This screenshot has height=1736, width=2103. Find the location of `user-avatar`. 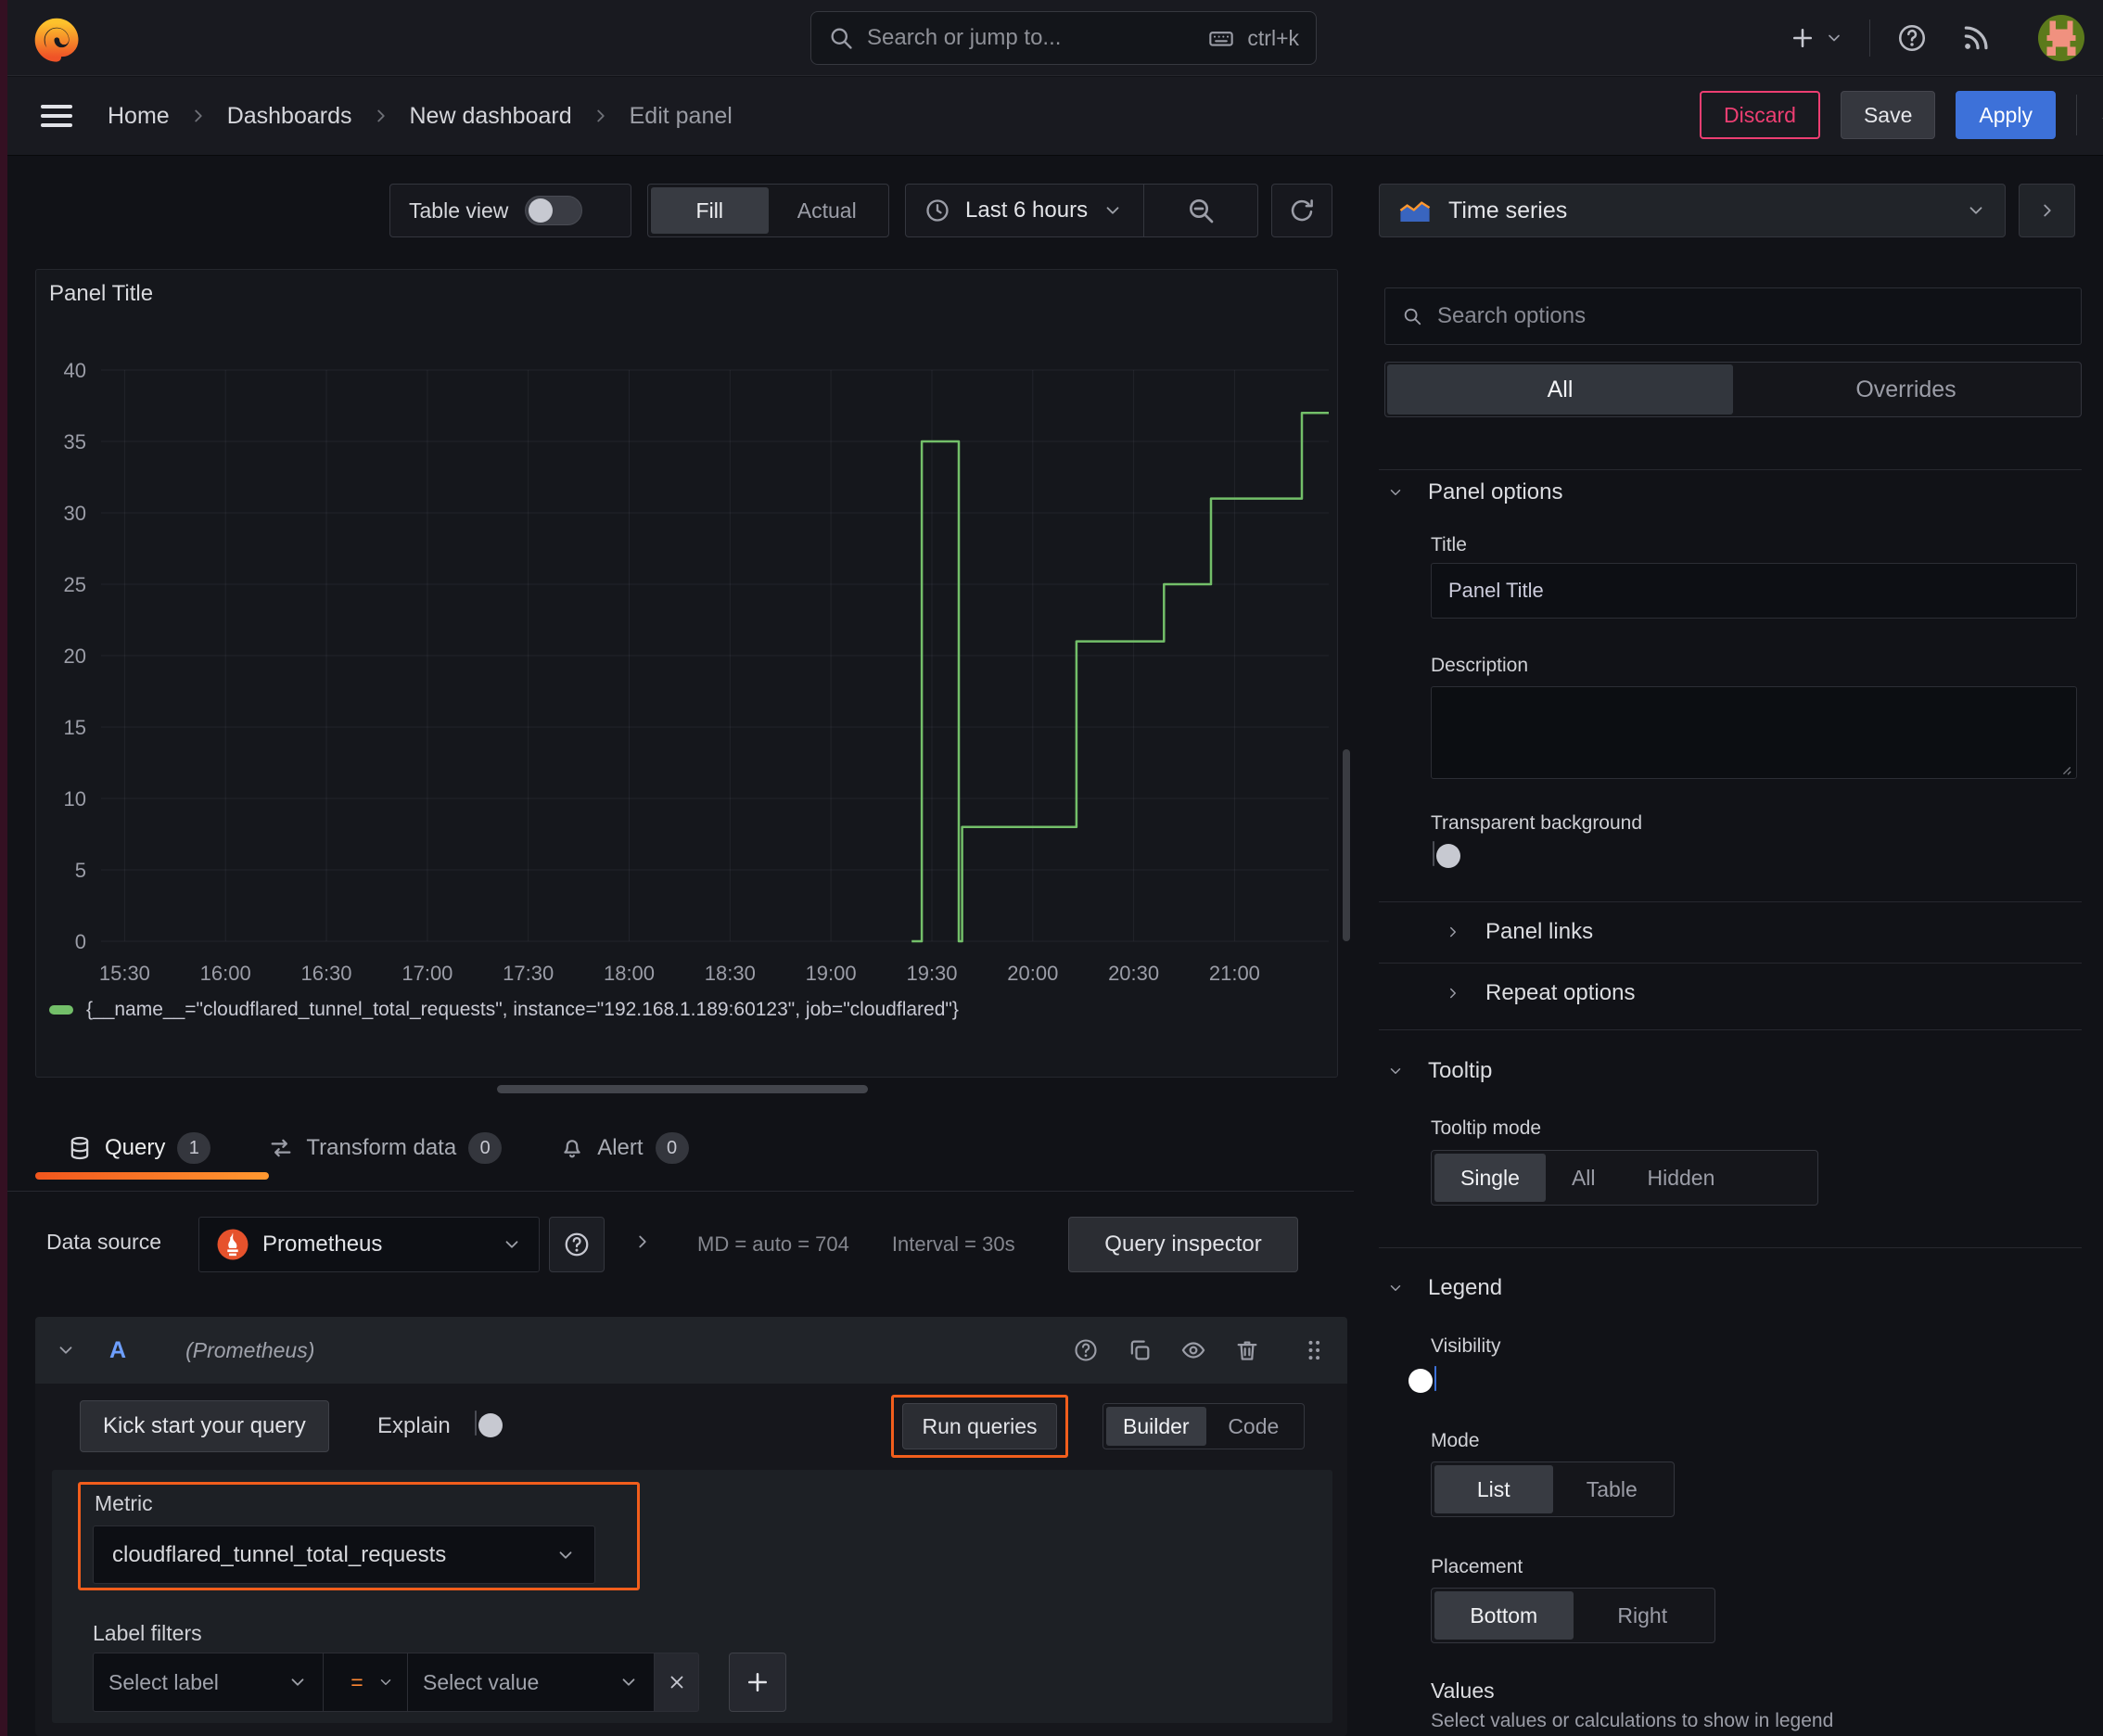

user-avatar is located at coordinates (2061, 38).